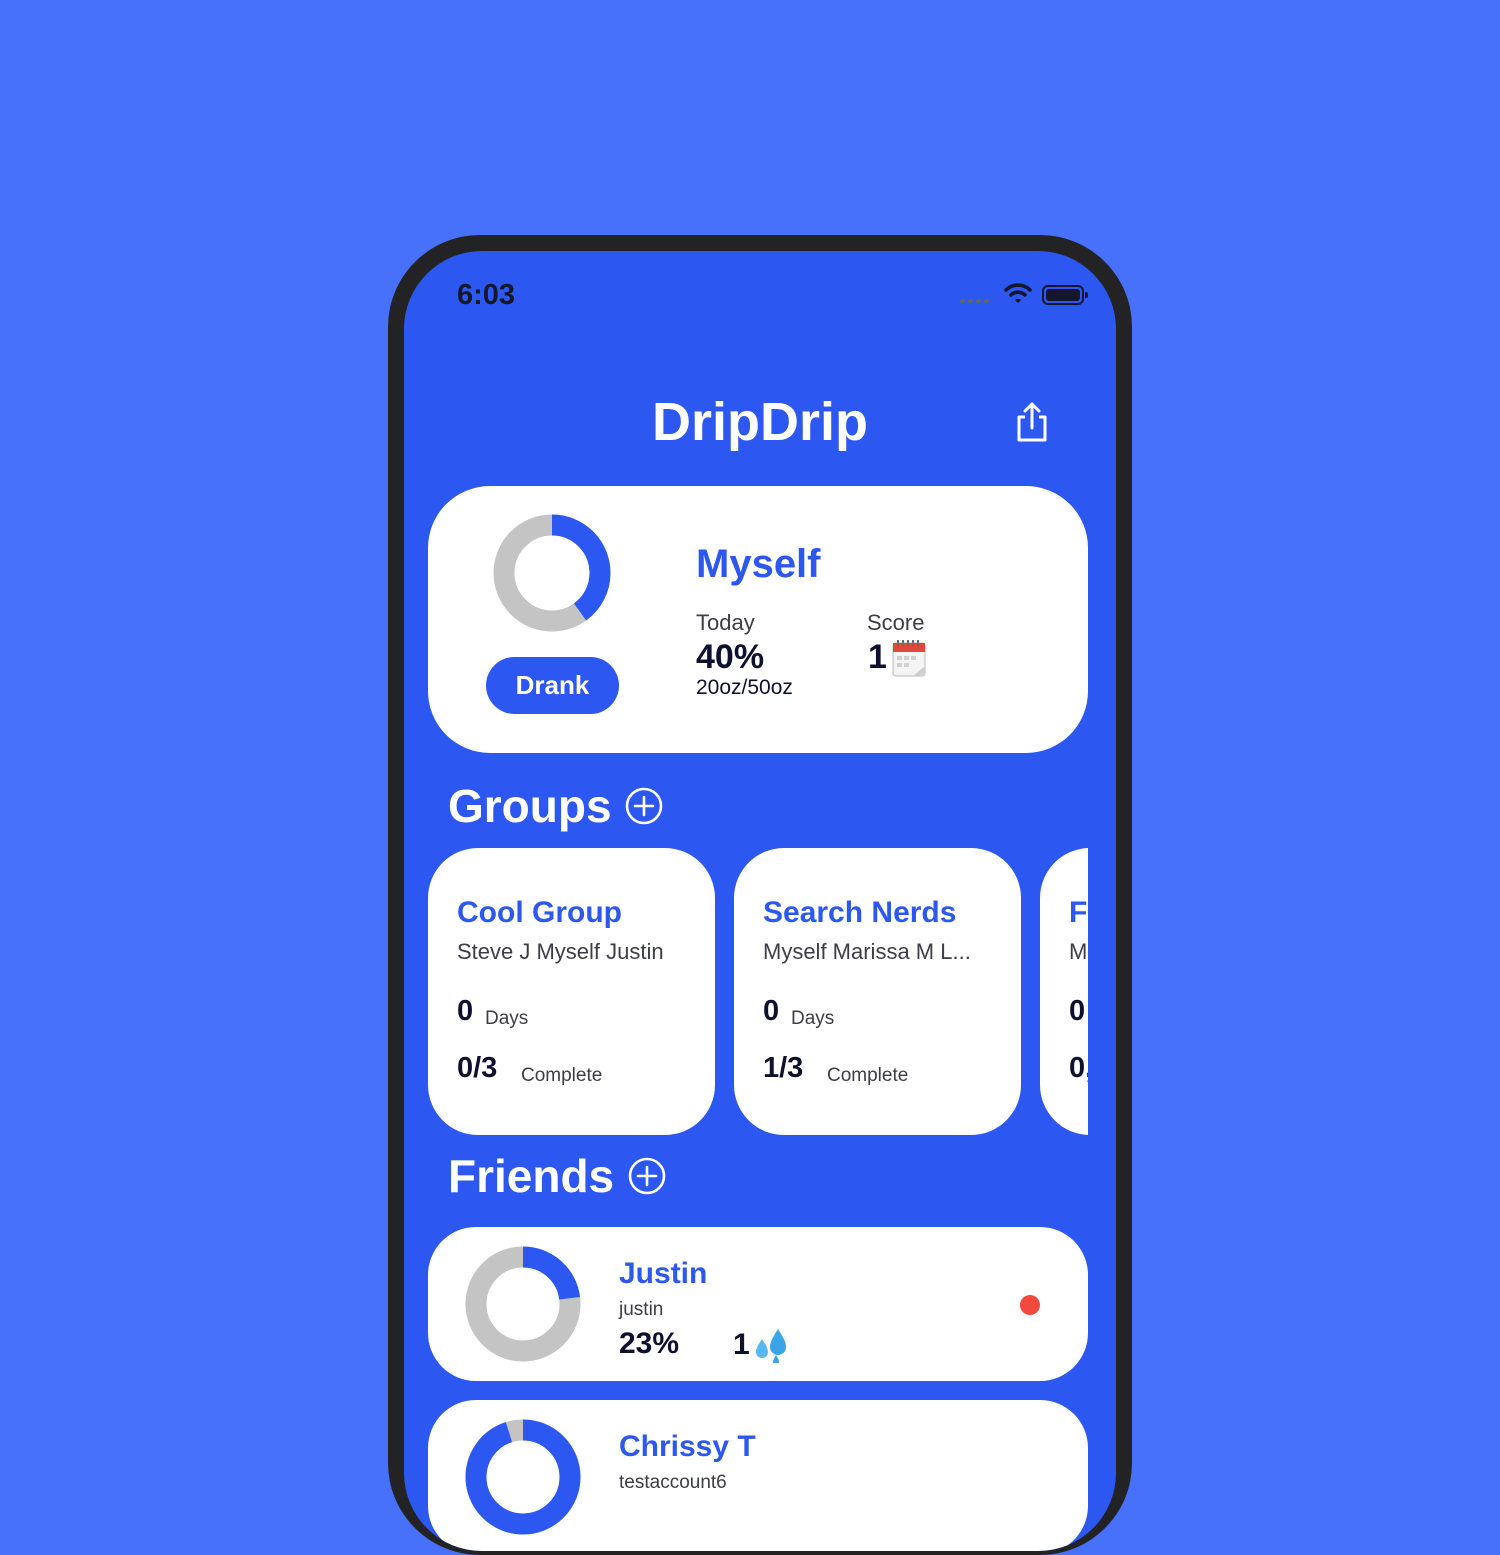 This screenshot has height=1555, width=1500. I want to click on add-group-icon, so click(644, 806).